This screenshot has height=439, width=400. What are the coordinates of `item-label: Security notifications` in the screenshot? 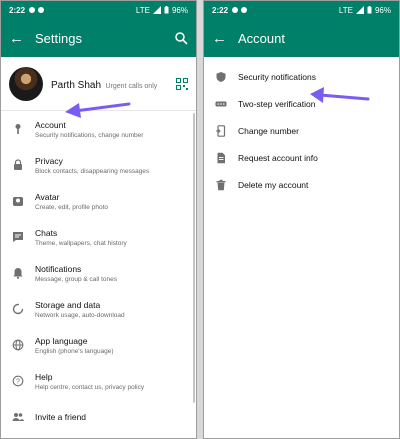 It's located at (277, 76).